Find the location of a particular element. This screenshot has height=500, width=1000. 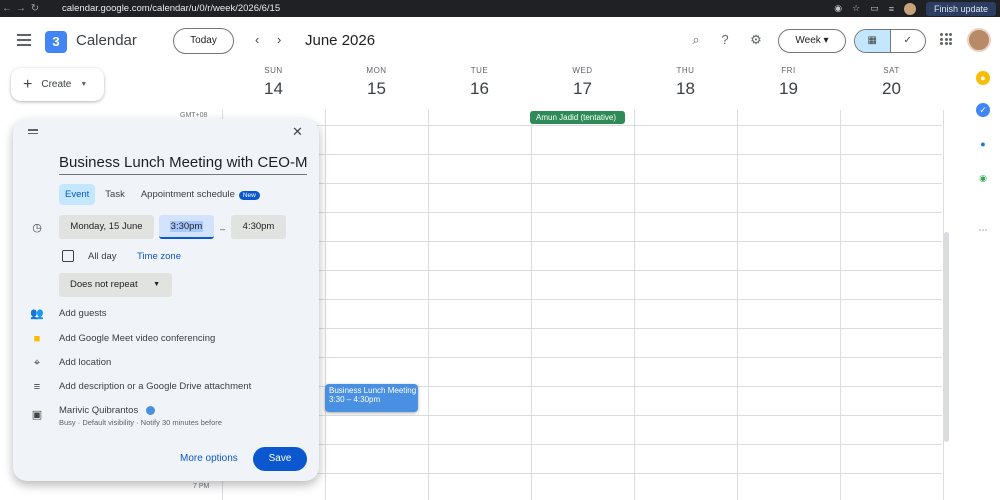

account-avatar is located at coordinates (979, 40).